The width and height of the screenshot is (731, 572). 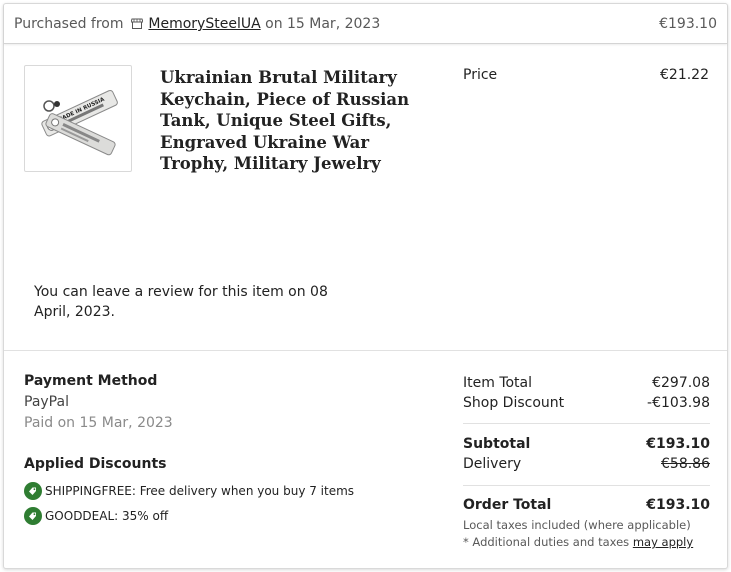 I want to click on duties-note: * Additional duties and taxes may apply, so click(x=578, y=542).